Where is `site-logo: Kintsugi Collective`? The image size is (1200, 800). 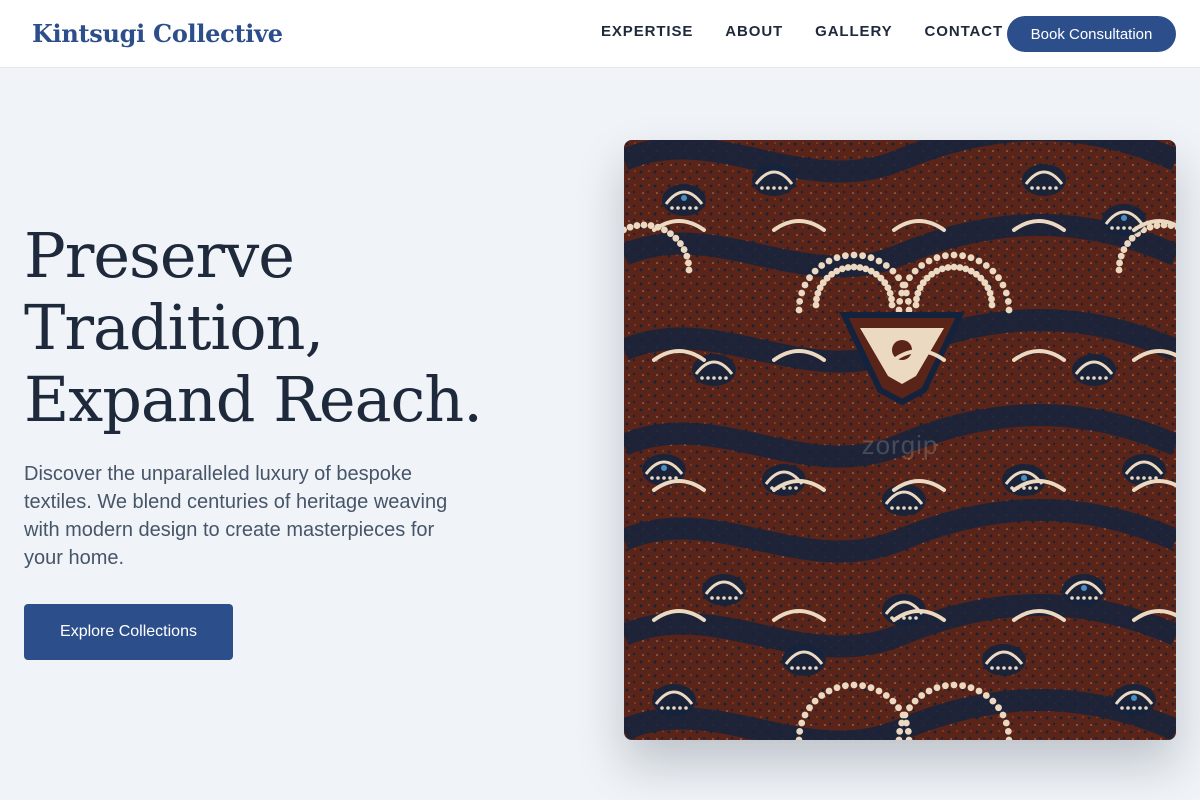 site-logo: Kintsugi Collective is located at coordinates (157, 34).